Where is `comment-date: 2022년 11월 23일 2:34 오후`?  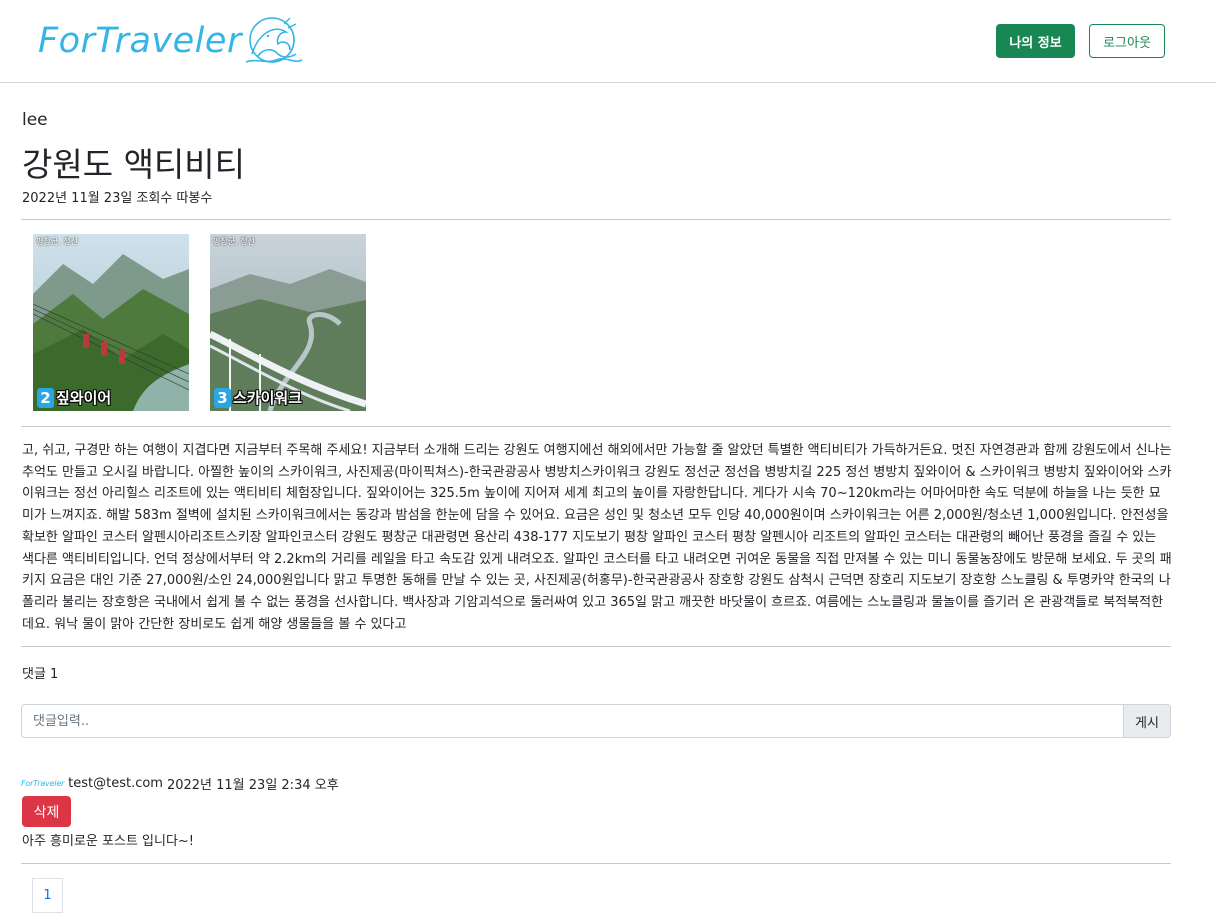 comment-date: 2022년 11월 23일 2:34 오후 is located at coordinates (252, 785).